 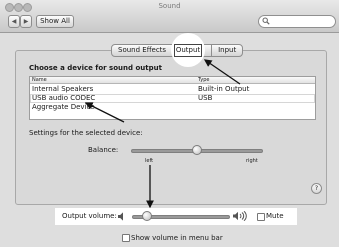 What do you see at coordinates (104, 112) in the screenshot?
I see `arrow-to-usb-device` at bounding box center [104, 112].